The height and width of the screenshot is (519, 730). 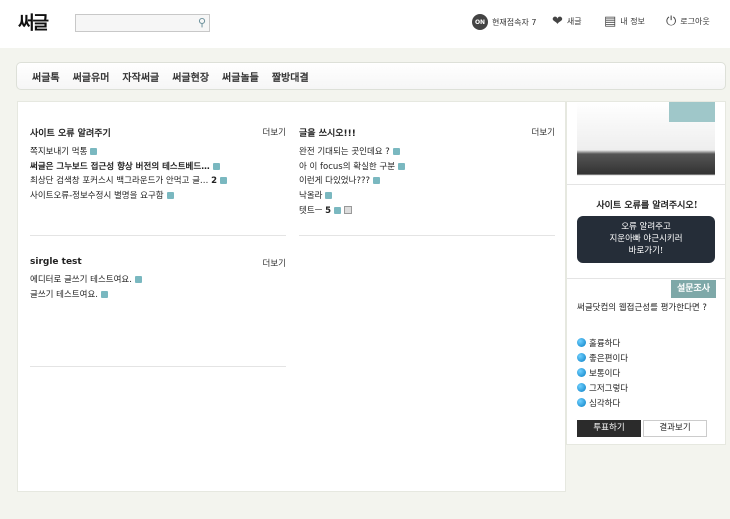 I want to click on poll-option: 그저그렇다, so click(x=602, y=387).